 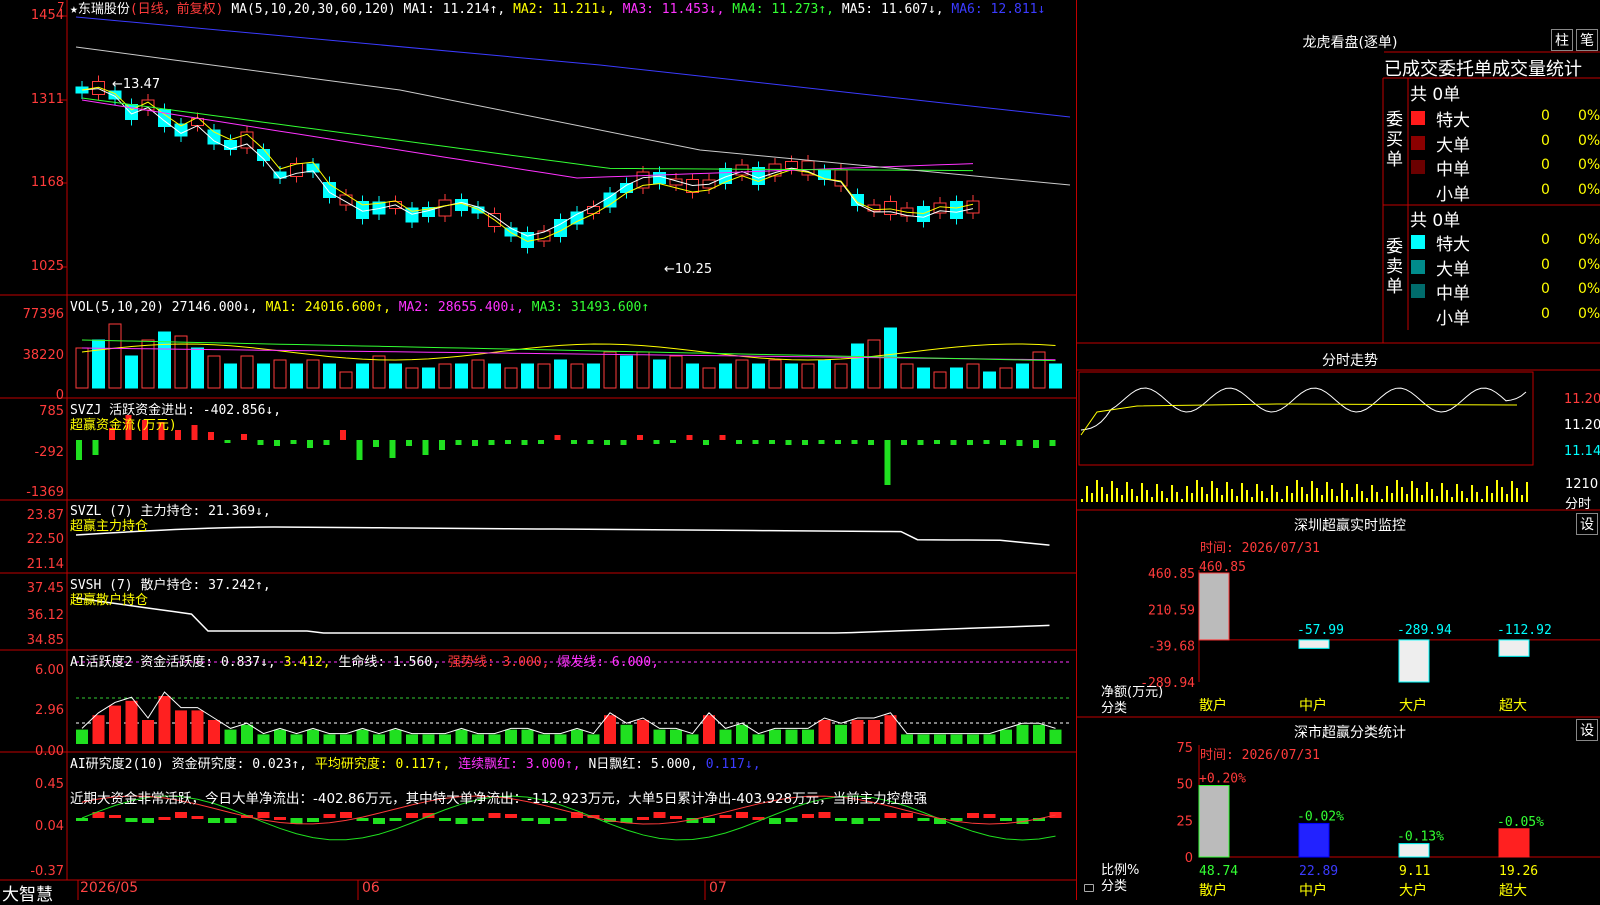 I want to click on period-label: (日线，前复权), so click(x=177, y=9).